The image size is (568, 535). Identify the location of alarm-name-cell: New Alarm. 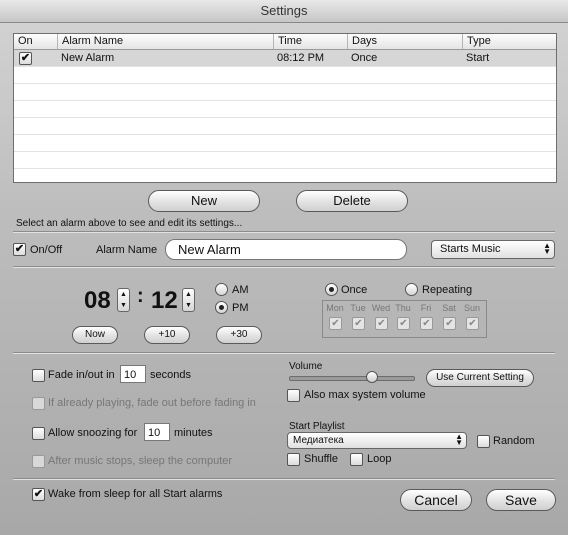
(88, 58).